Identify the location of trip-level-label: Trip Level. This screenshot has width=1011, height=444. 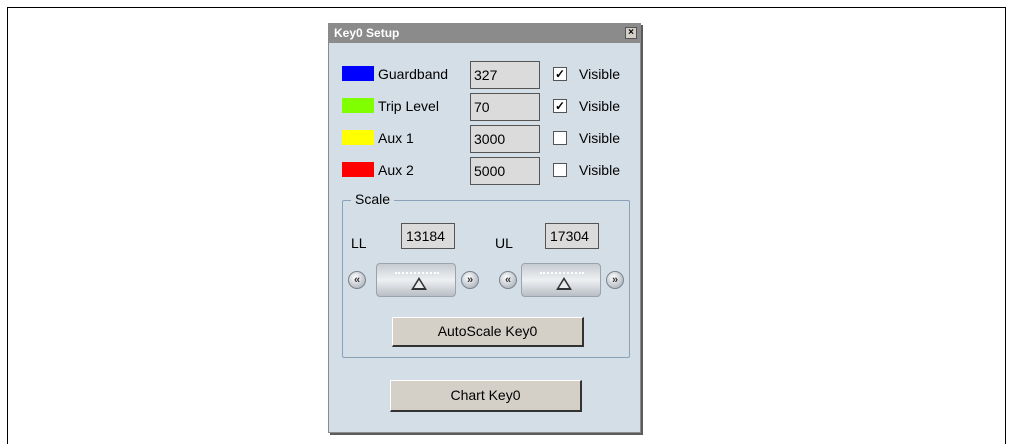
(408, 106).